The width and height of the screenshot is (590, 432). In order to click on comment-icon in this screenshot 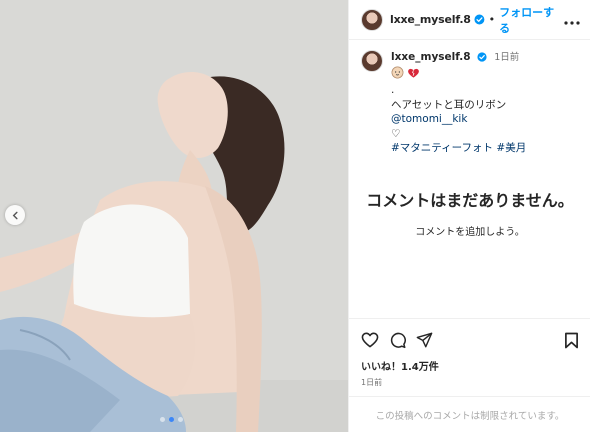, I will do `click(398, 340)`.